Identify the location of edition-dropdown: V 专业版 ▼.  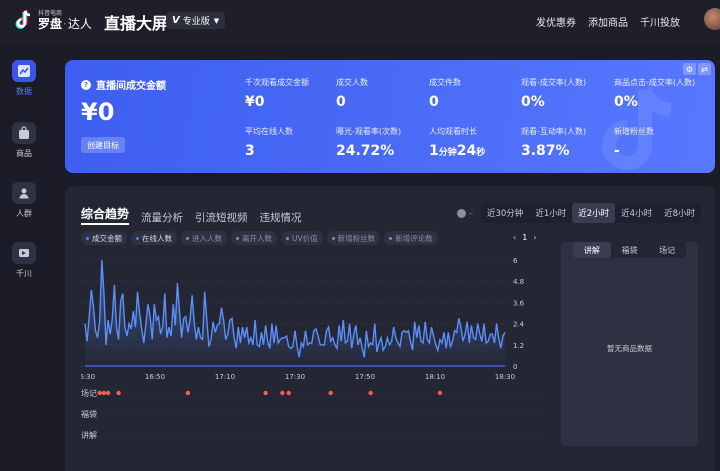
(196, 20).